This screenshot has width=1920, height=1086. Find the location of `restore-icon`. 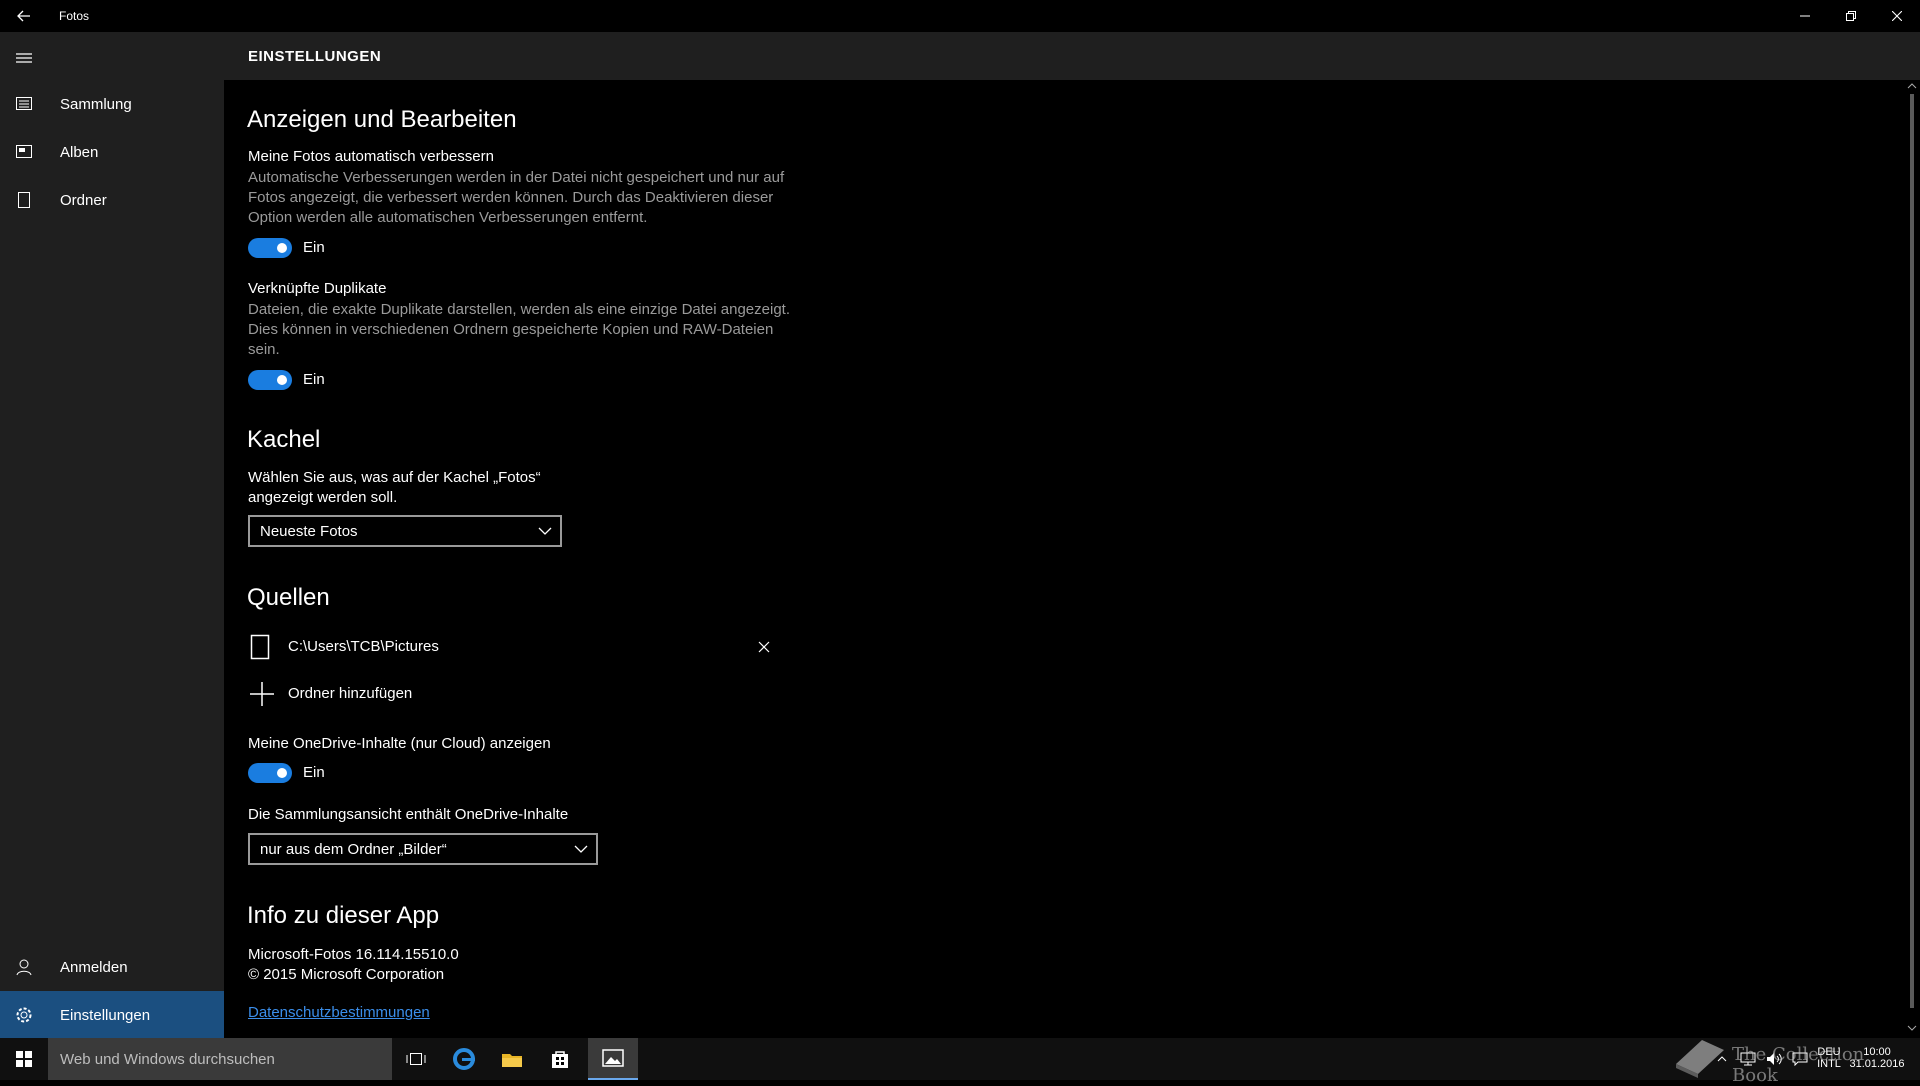

restore-icon is located at coordinates (1851, 16).